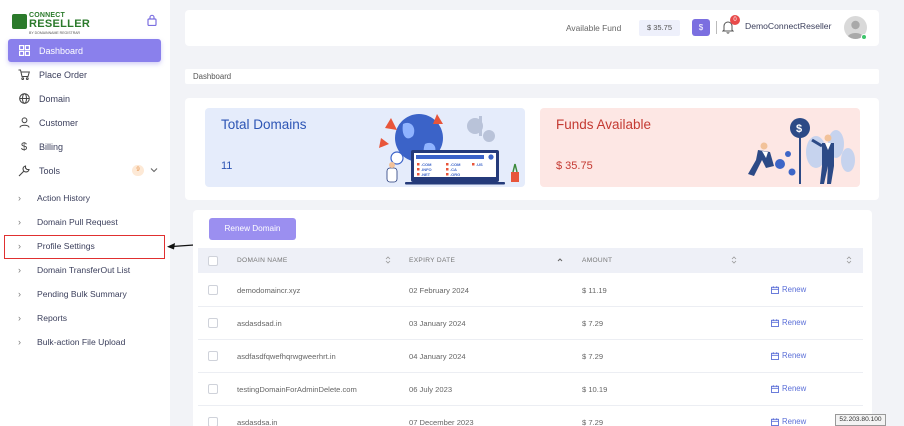  What do you see at coordinates (64, 198) in the screenshot?
I see `sidebar-subitem-label: Action History` at bounding box center [64, 198].